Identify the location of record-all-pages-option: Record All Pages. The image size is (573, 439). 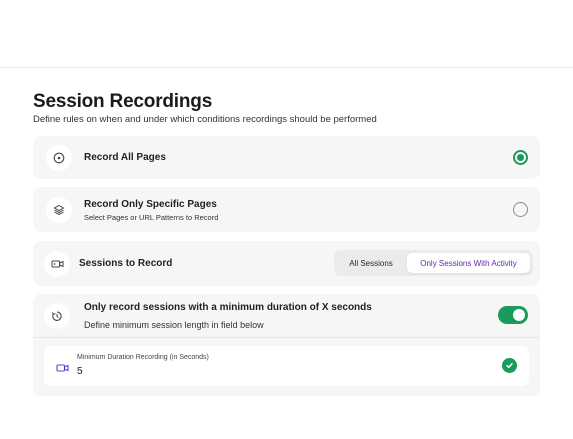
(286, 157).